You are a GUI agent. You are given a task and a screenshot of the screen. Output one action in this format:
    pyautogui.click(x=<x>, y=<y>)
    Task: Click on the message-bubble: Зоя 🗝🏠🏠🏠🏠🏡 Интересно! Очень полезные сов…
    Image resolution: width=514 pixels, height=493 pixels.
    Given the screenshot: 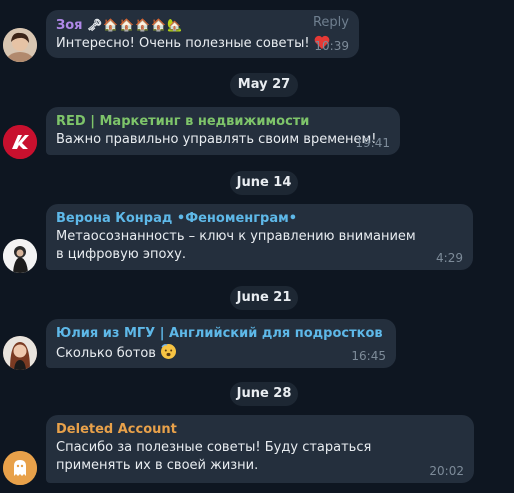 What is the action you would take?
    pyautogui.click(x=202, y=34)
    